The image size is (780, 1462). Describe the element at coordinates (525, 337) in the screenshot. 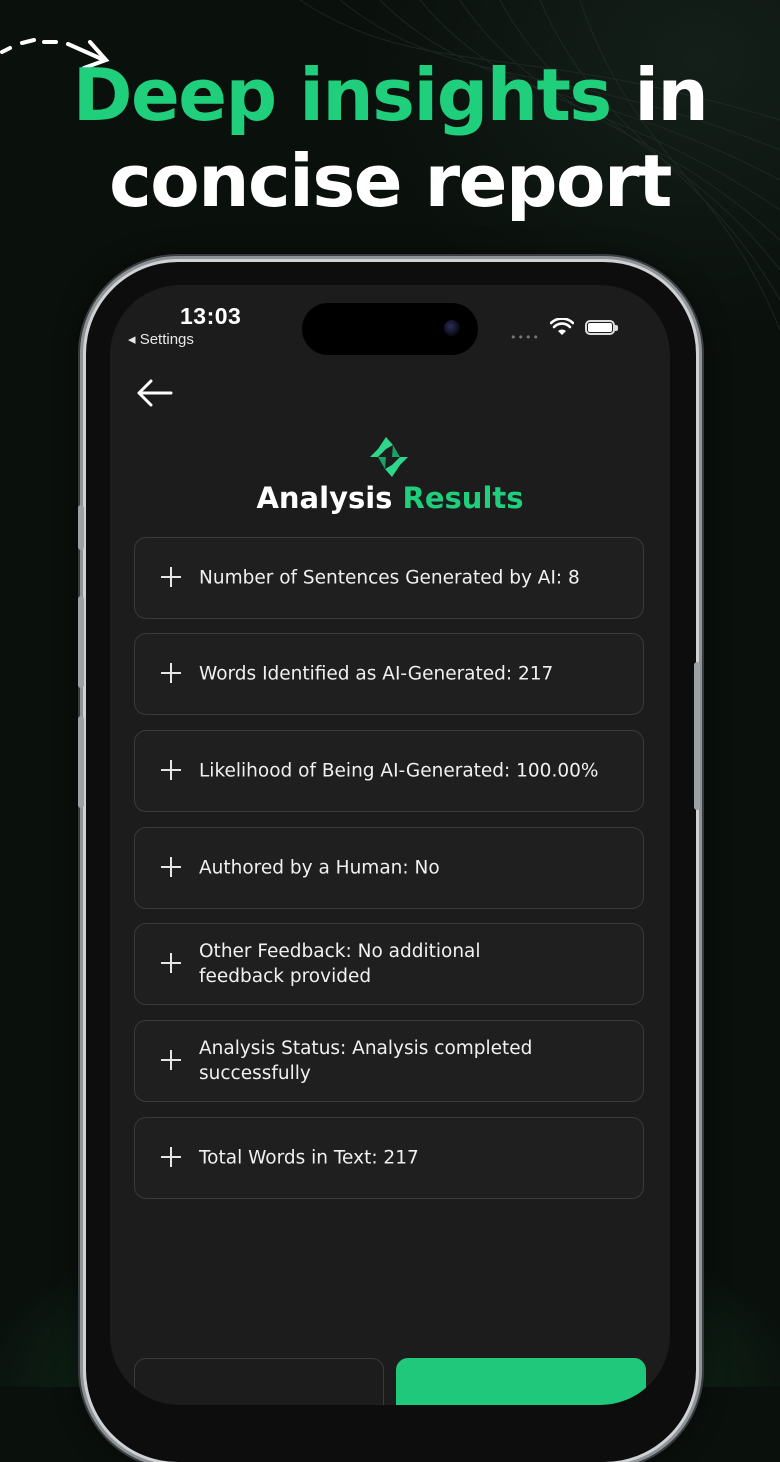

I see `signal-icon: ••••` at that location.